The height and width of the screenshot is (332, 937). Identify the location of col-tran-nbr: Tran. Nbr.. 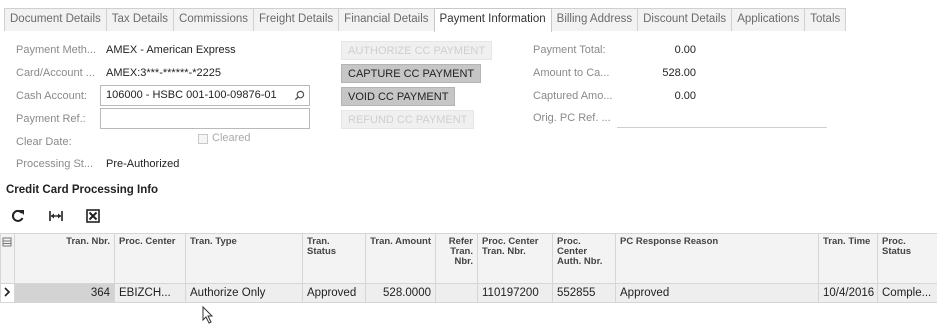
(64, 258).